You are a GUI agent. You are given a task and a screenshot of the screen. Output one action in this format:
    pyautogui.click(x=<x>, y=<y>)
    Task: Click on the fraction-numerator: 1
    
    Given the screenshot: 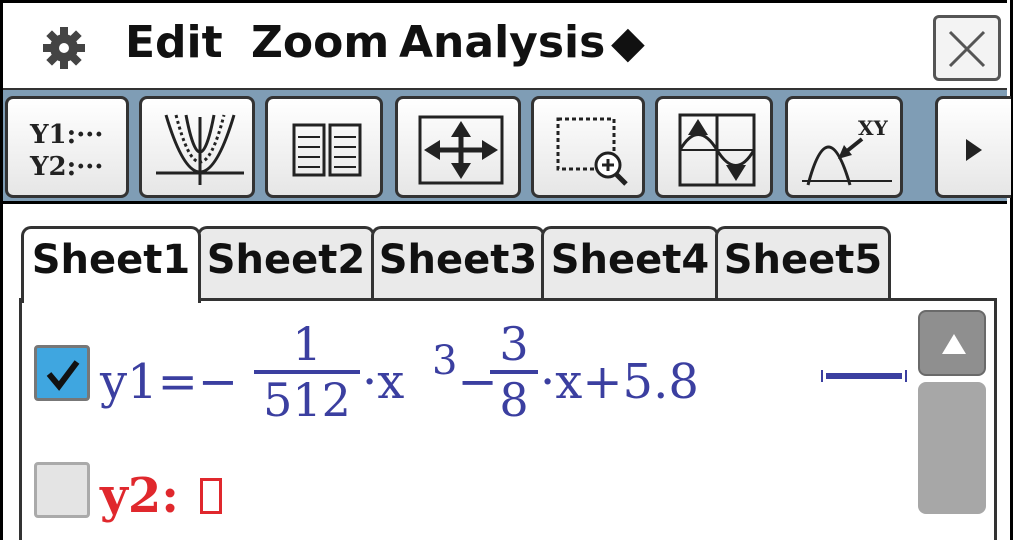 What is the action you would take?
    pyautogui.click(x=307, y=344)
    